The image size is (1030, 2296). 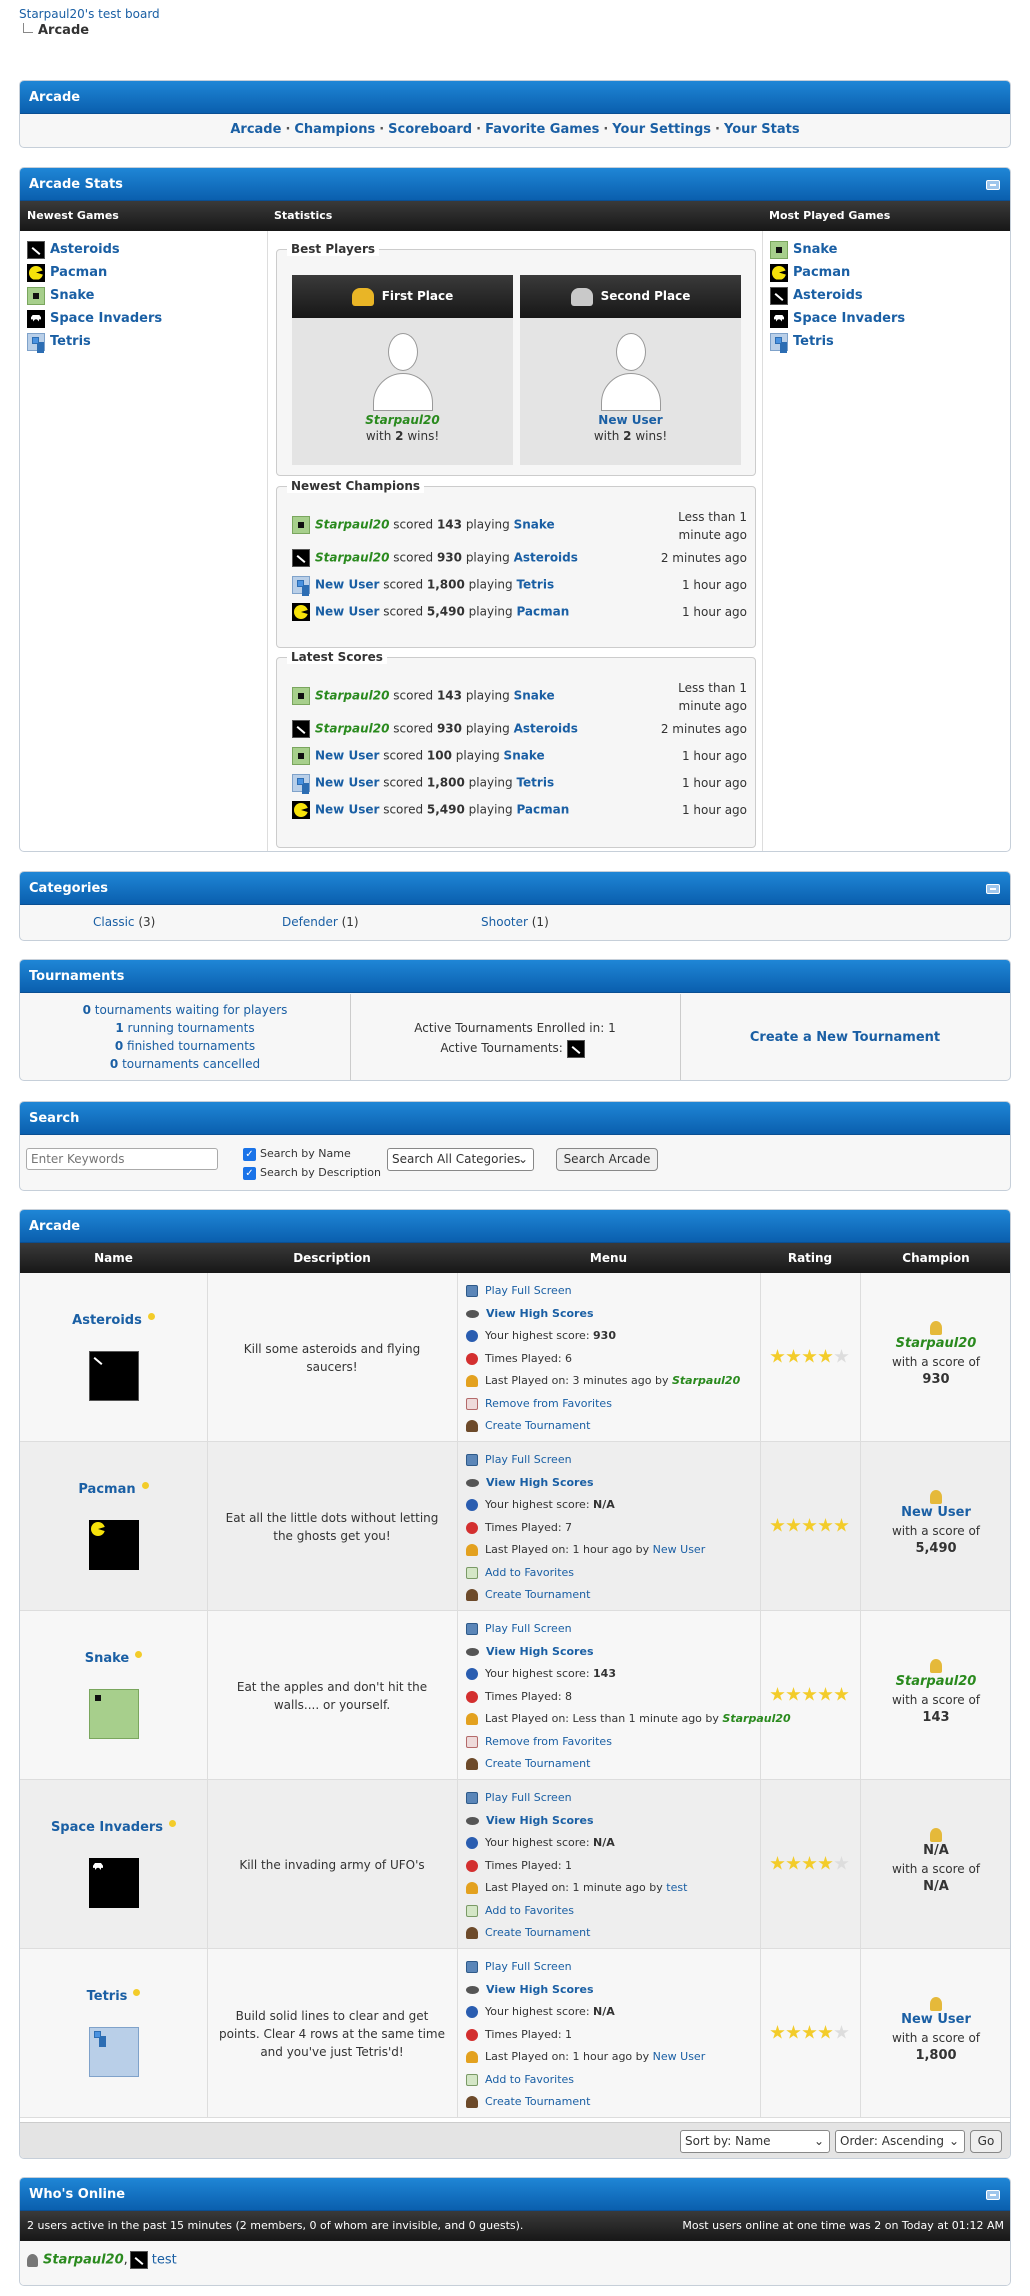 I want to click on space-invaders-icon, so click(x=114, y=1883).